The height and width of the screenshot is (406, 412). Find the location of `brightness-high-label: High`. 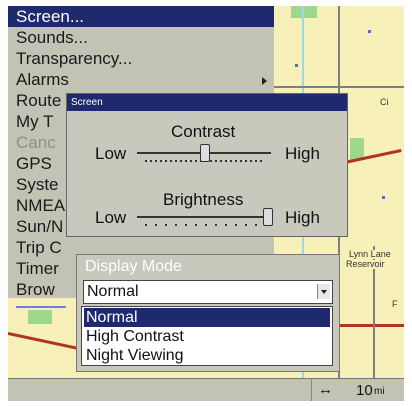

brightness-high-label: High is located at coordinates (302, 217).